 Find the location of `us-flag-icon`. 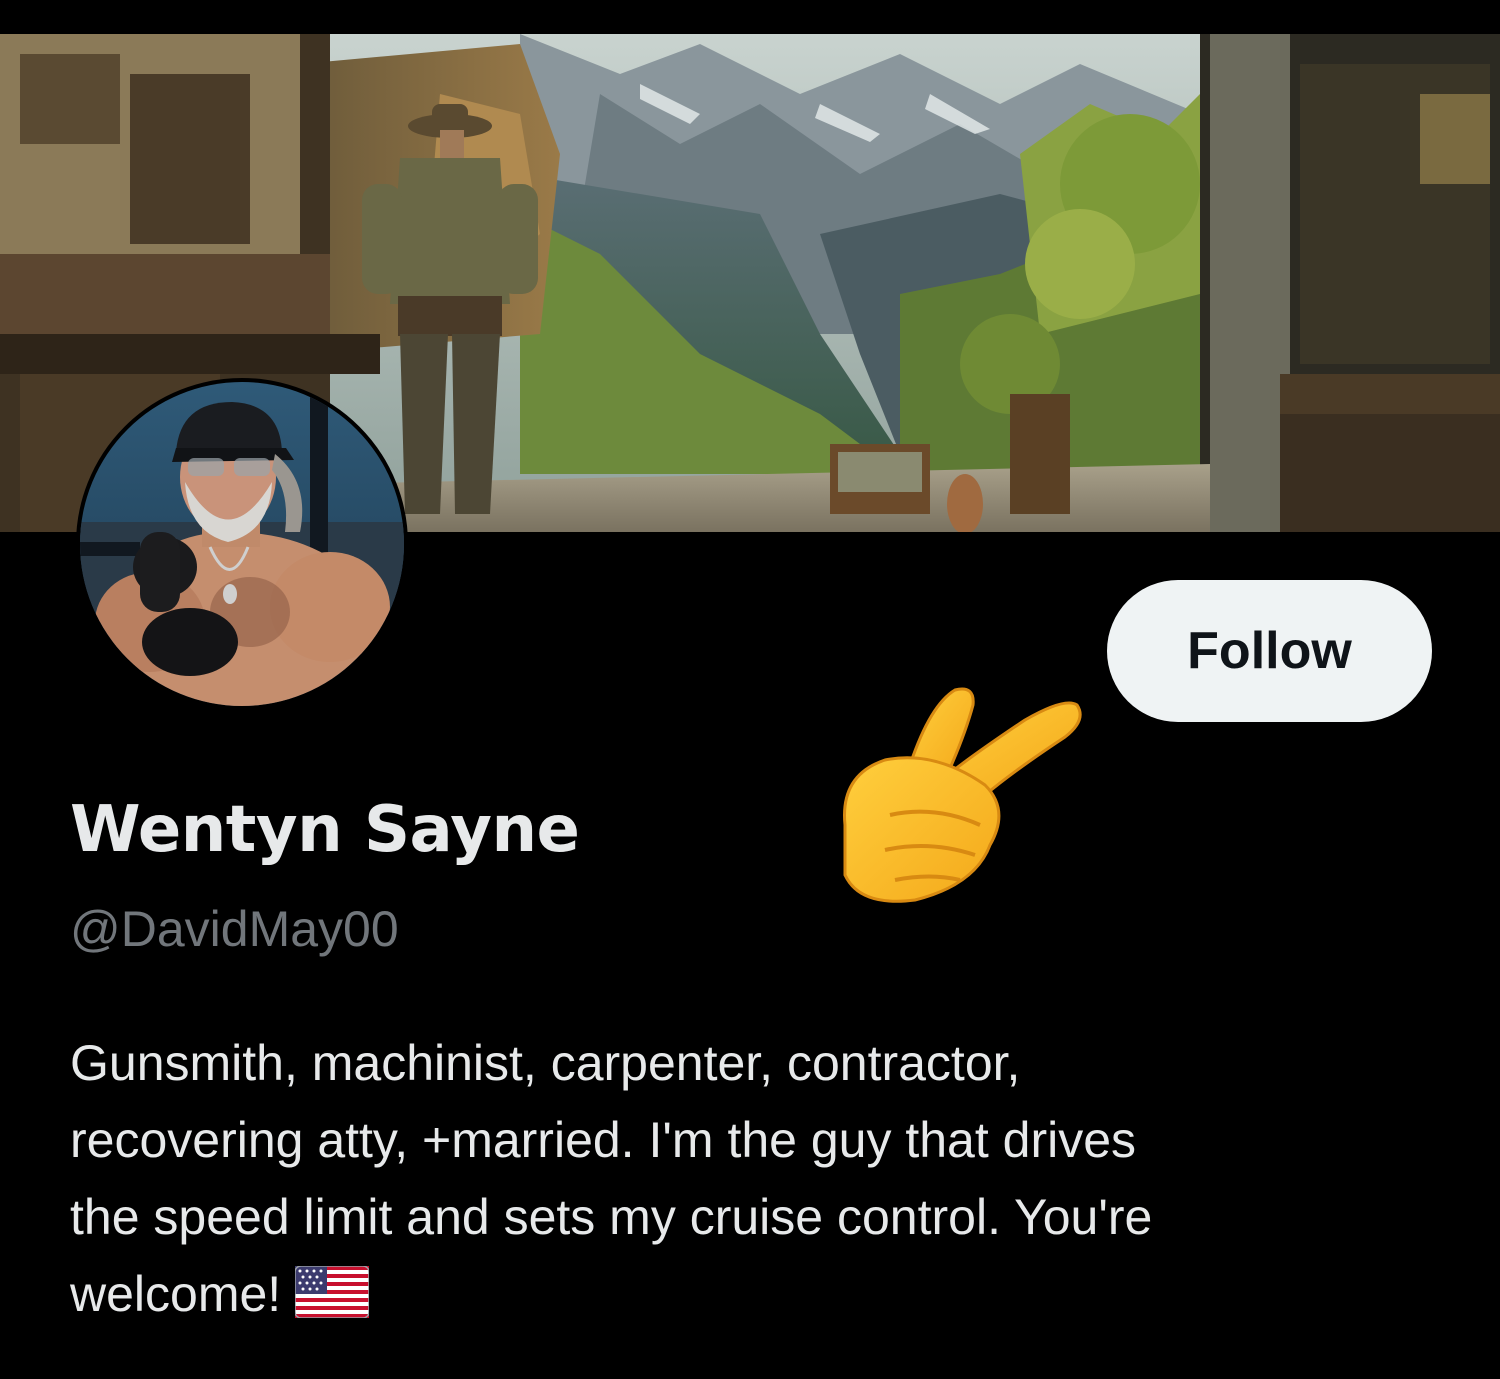

us-flag-icon is located at coordinates (332, 1291).